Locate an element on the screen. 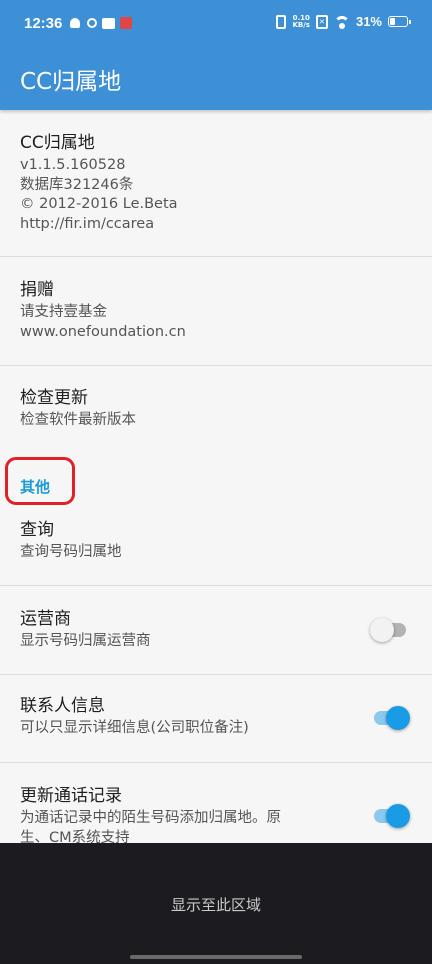 This screenshot has height=964, width=432. app-notification-icon is located at coordinates (92, 23).